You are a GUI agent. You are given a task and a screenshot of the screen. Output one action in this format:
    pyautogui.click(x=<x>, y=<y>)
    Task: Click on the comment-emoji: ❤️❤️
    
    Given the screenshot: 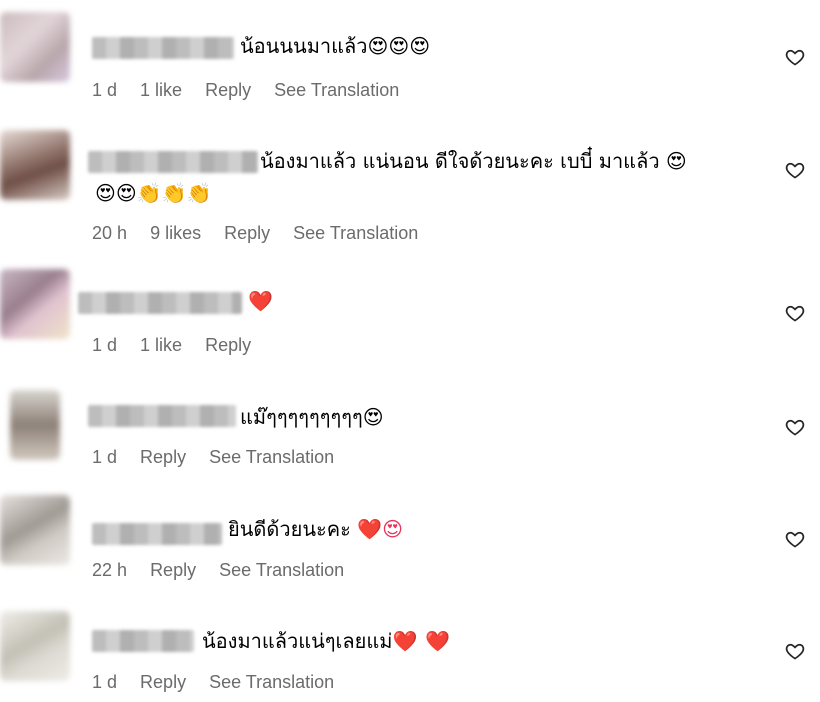 What is the action you would take?
    pyautogui.click(x=425, y=641)
    